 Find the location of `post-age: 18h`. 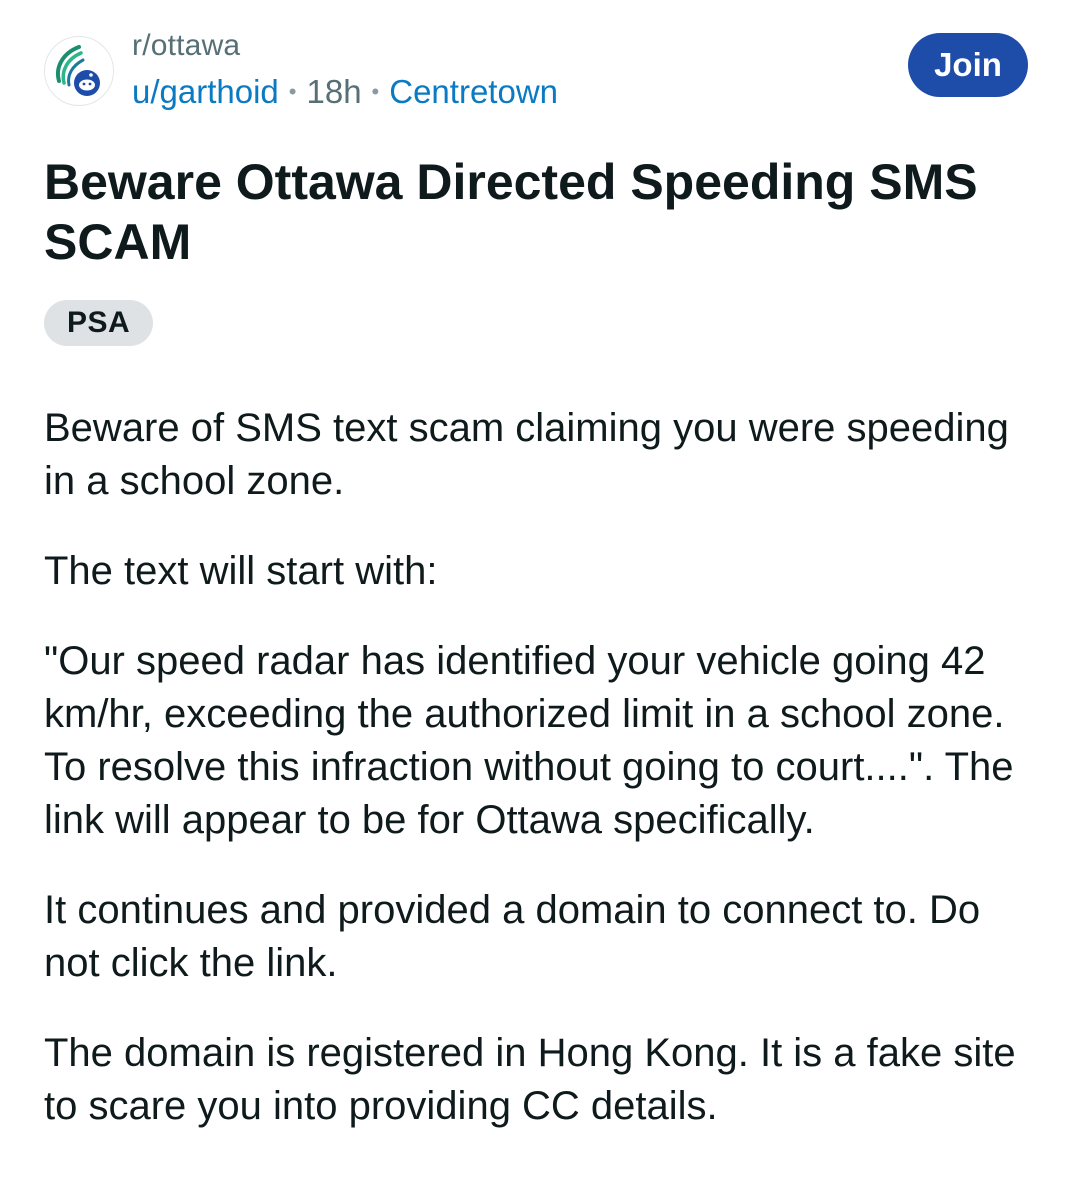

post-age: 18h is located at coordinates (334, 91).